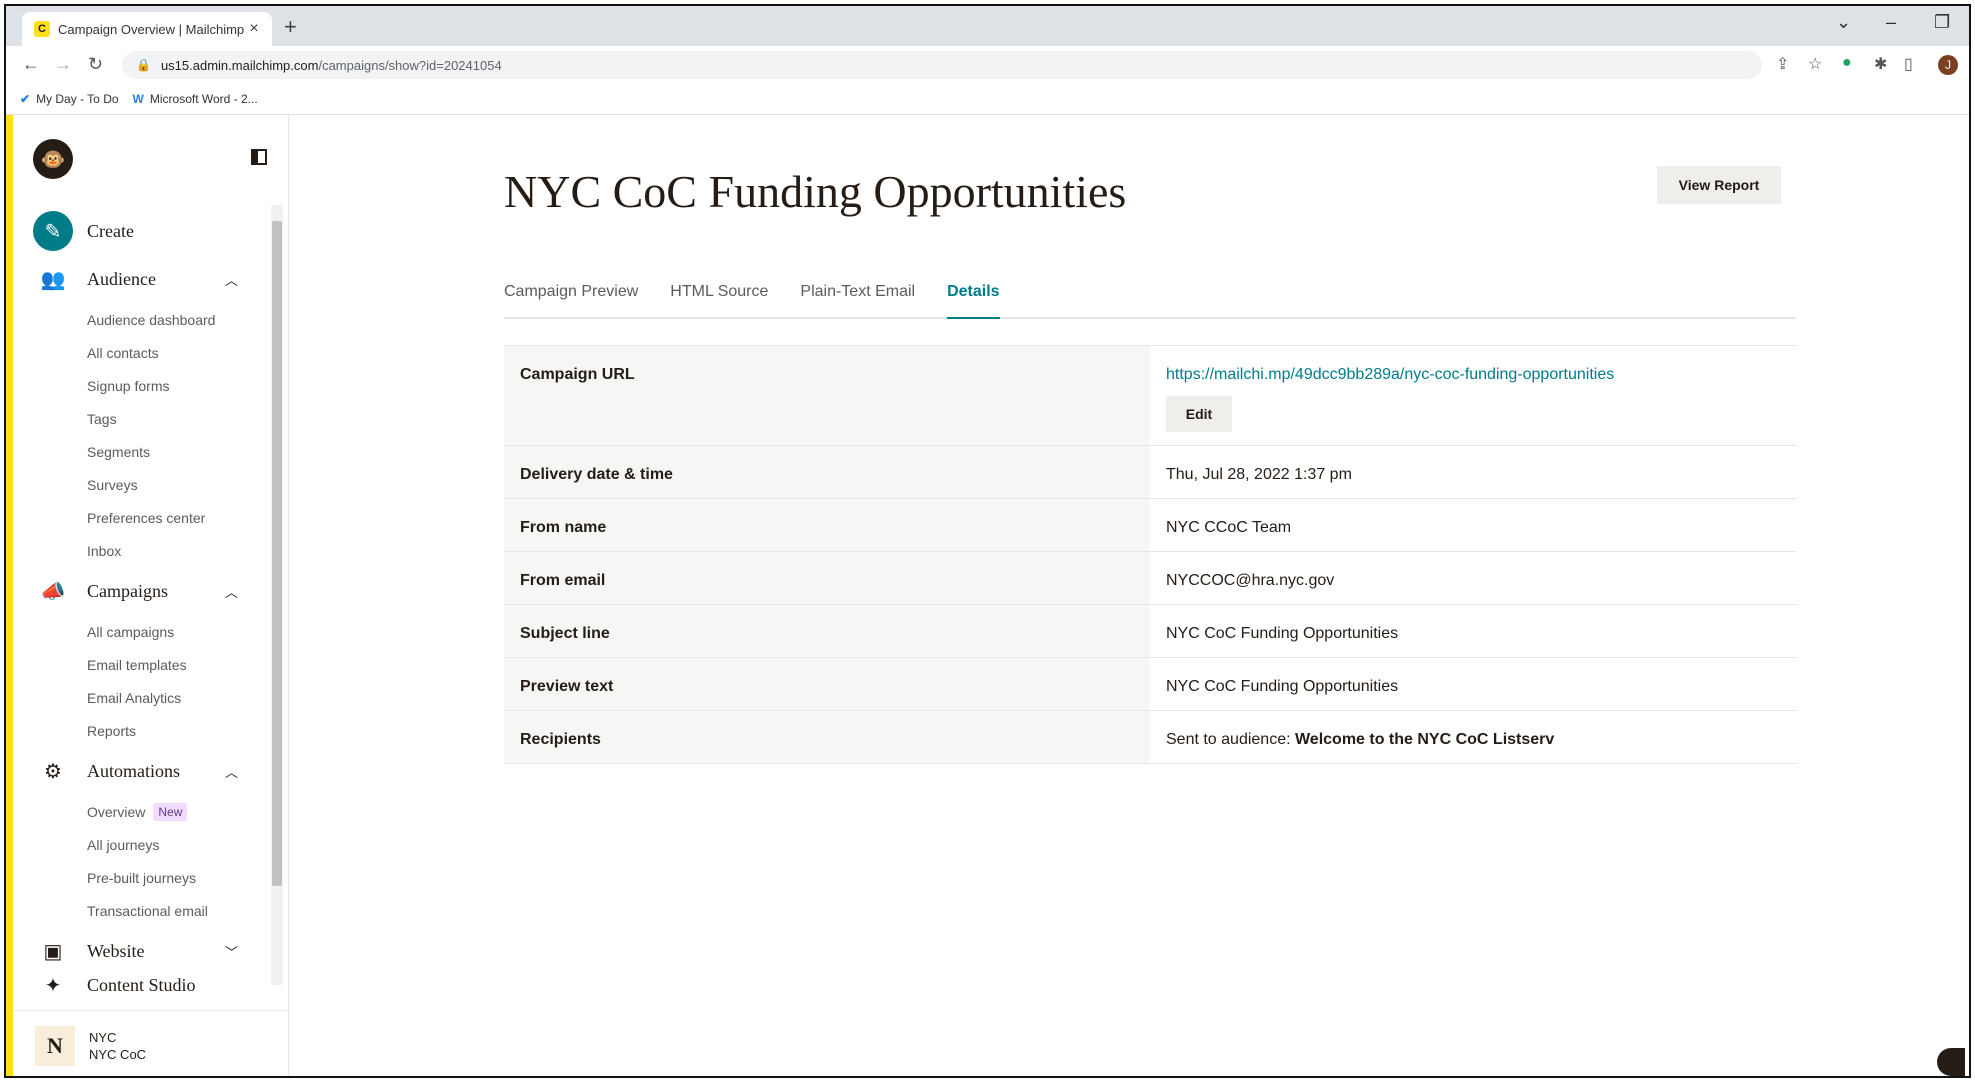  I want to click on new-badge: New, so click(170, 811).